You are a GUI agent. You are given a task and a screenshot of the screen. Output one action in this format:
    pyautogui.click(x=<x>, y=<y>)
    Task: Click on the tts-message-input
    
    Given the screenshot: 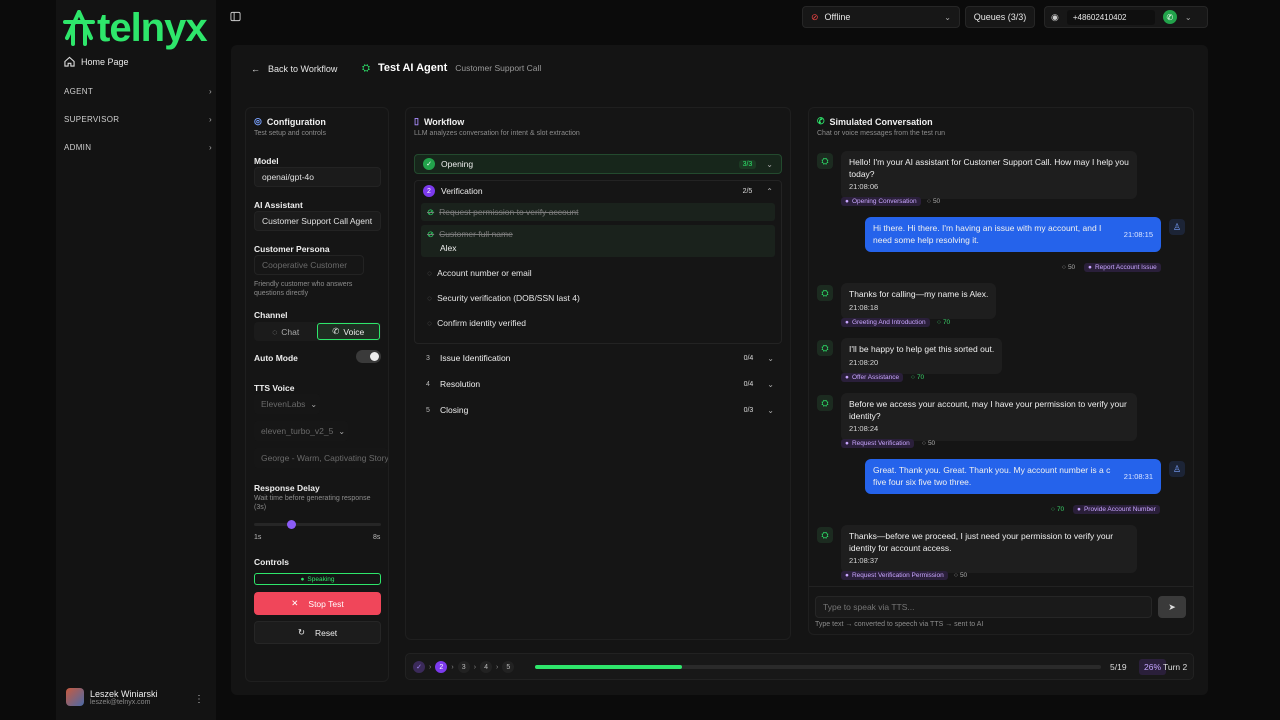 What is the action you would take?
    pyautogui.click(x=983, y=607)
    